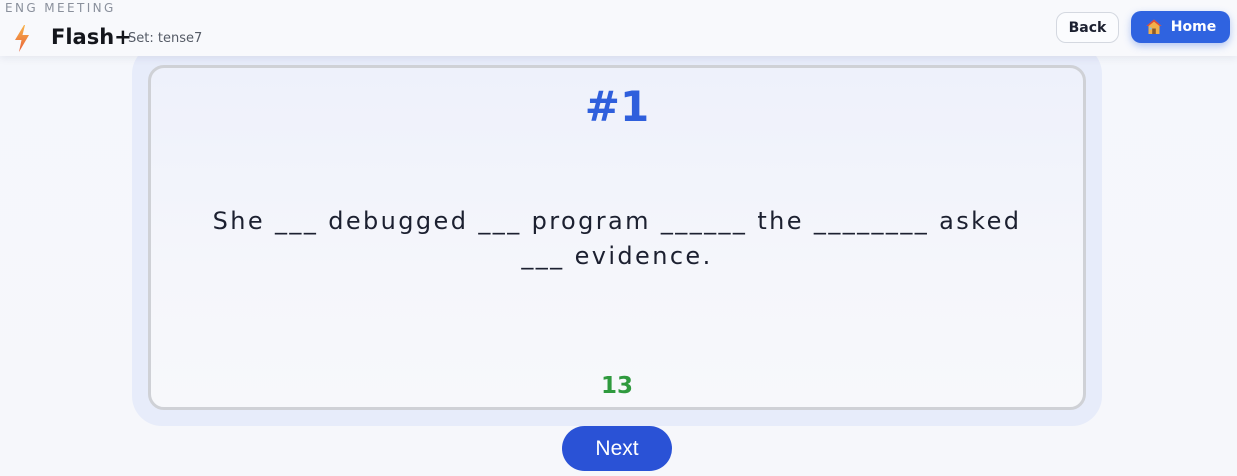 The width and height of the screenshot is (1237, 476). I want to click on back-button: Back, so click(1087, 27).